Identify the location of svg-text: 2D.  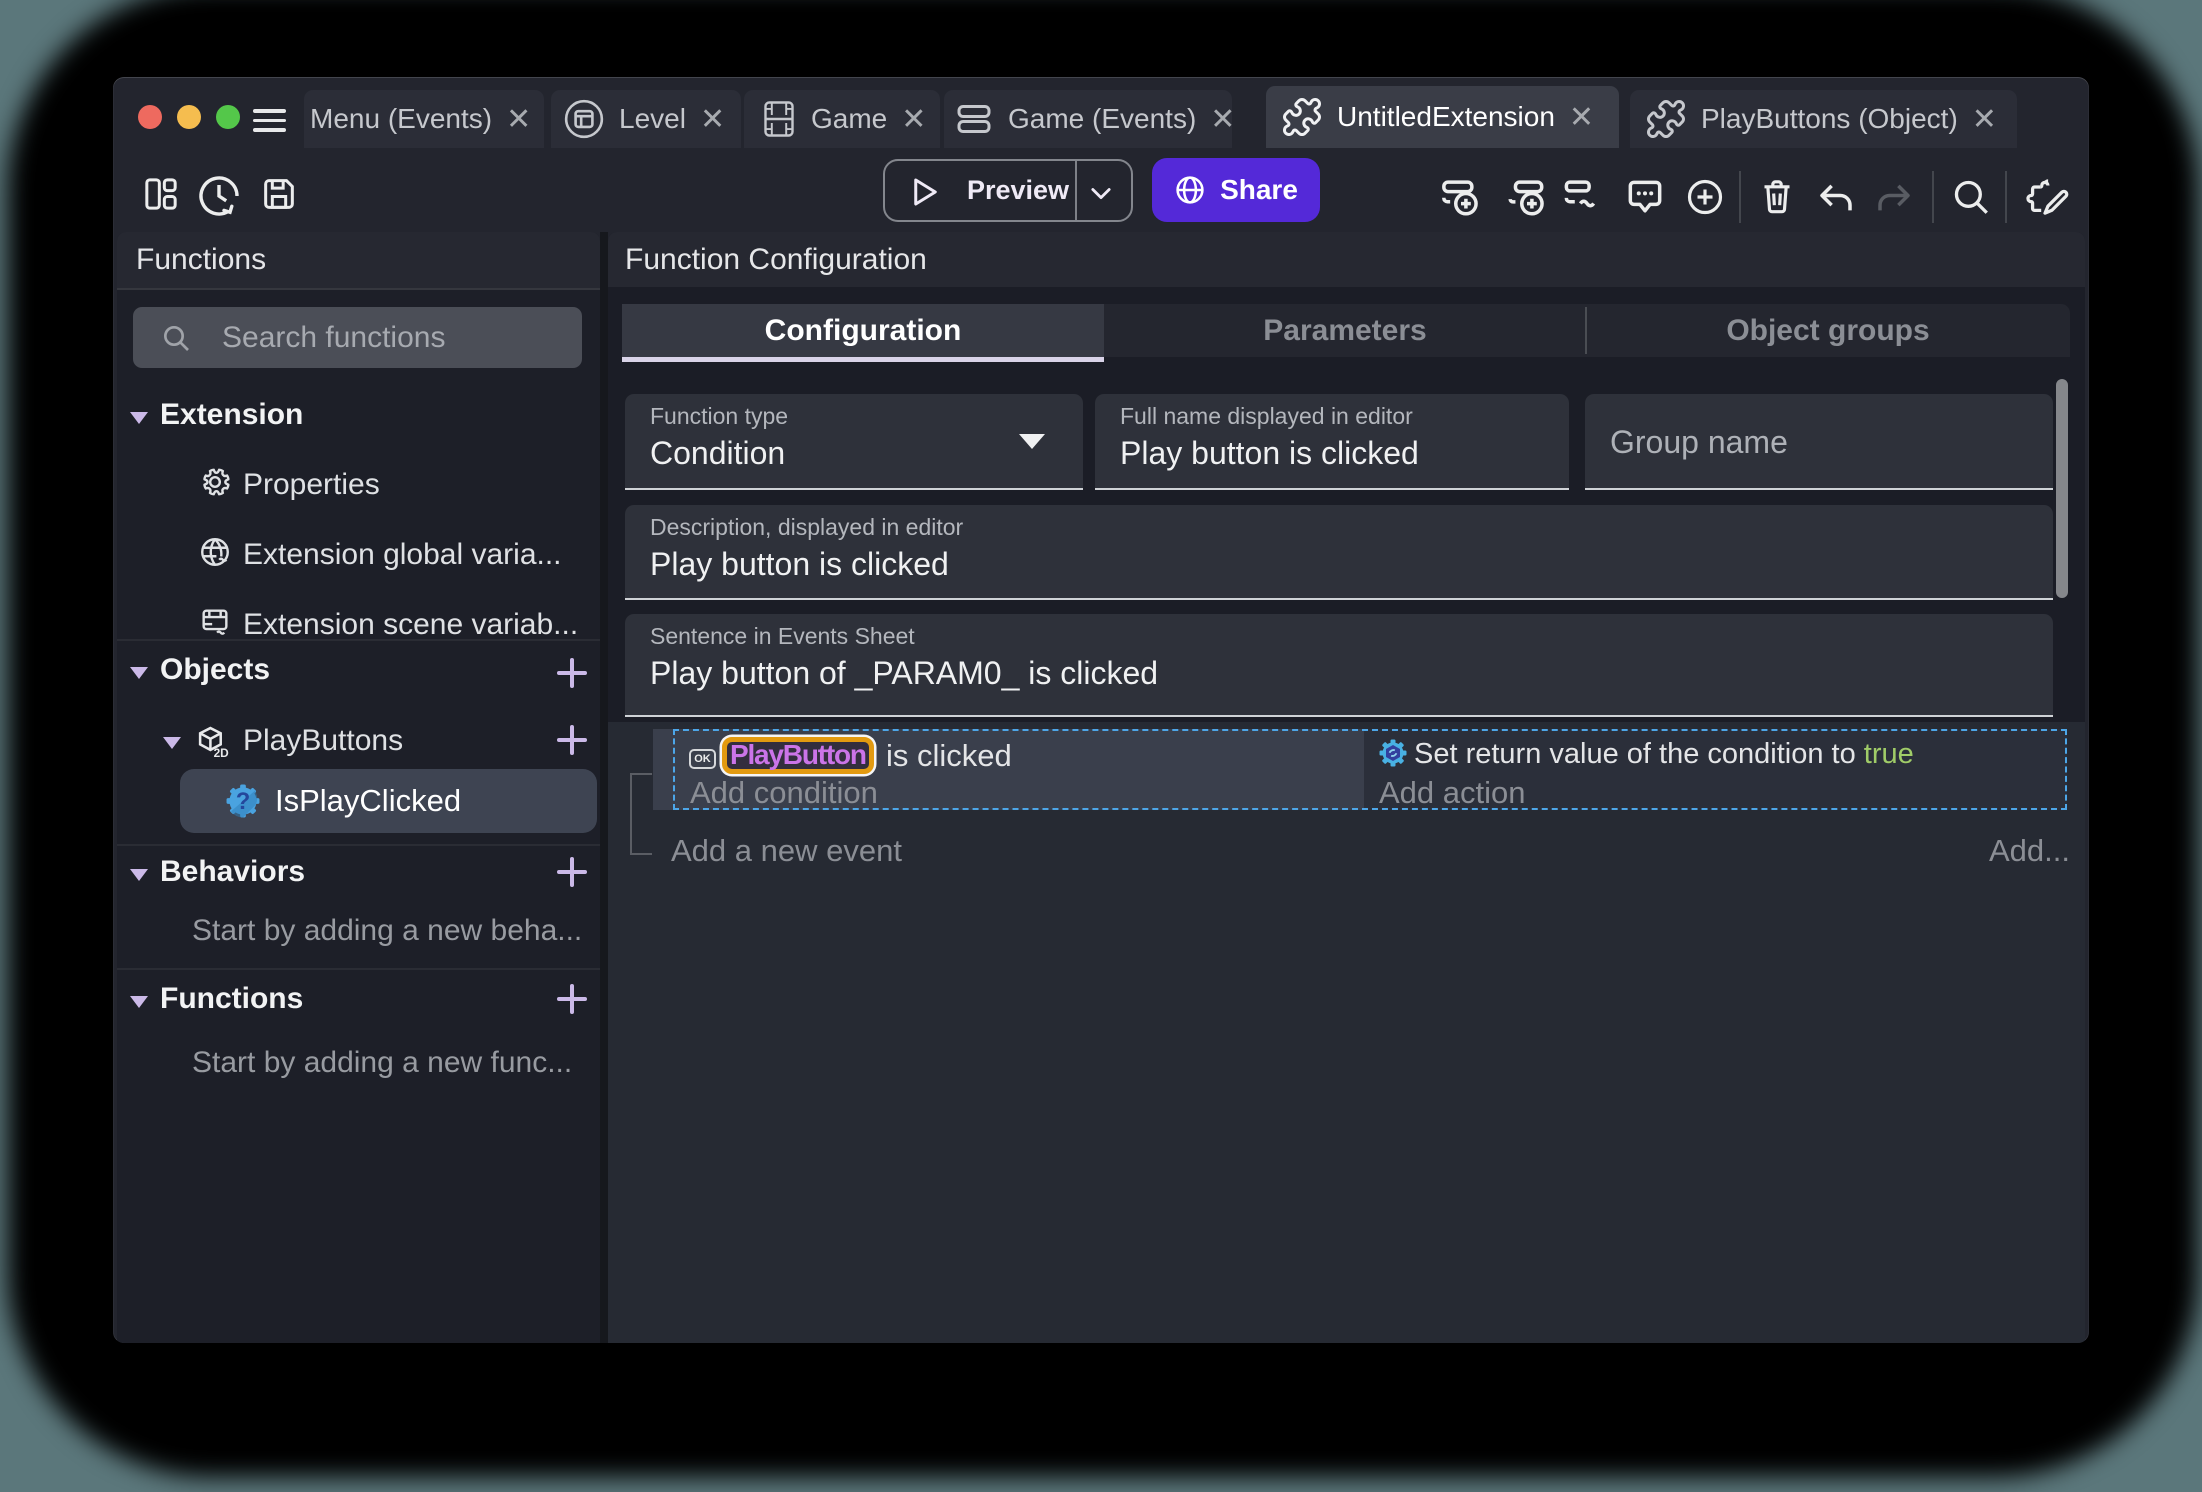
(222, 753).